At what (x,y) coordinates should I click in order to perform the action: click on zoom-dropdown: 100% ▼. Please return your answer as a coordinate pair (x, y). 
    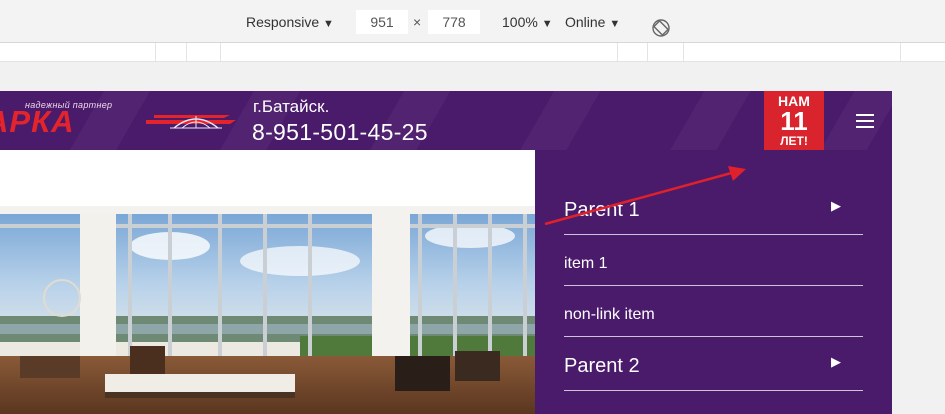
    Looking at the image, I should click on (527, 21).